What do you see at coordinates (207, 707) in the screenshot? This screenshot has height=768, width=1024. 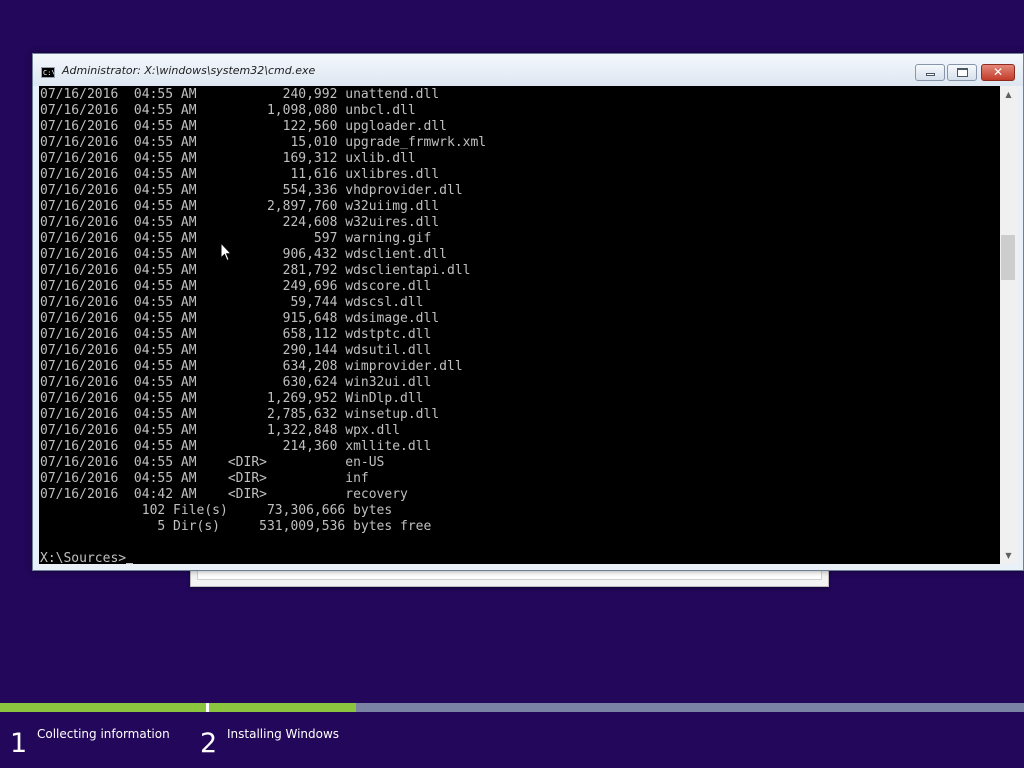 I see `step-divider` at bounding box center [207, 707].